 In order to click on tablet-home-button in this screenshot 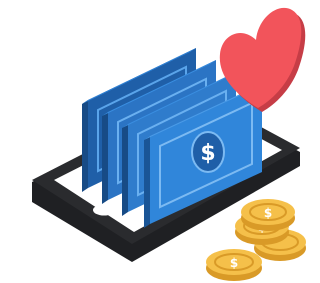, I will do `click(104, 210)`.